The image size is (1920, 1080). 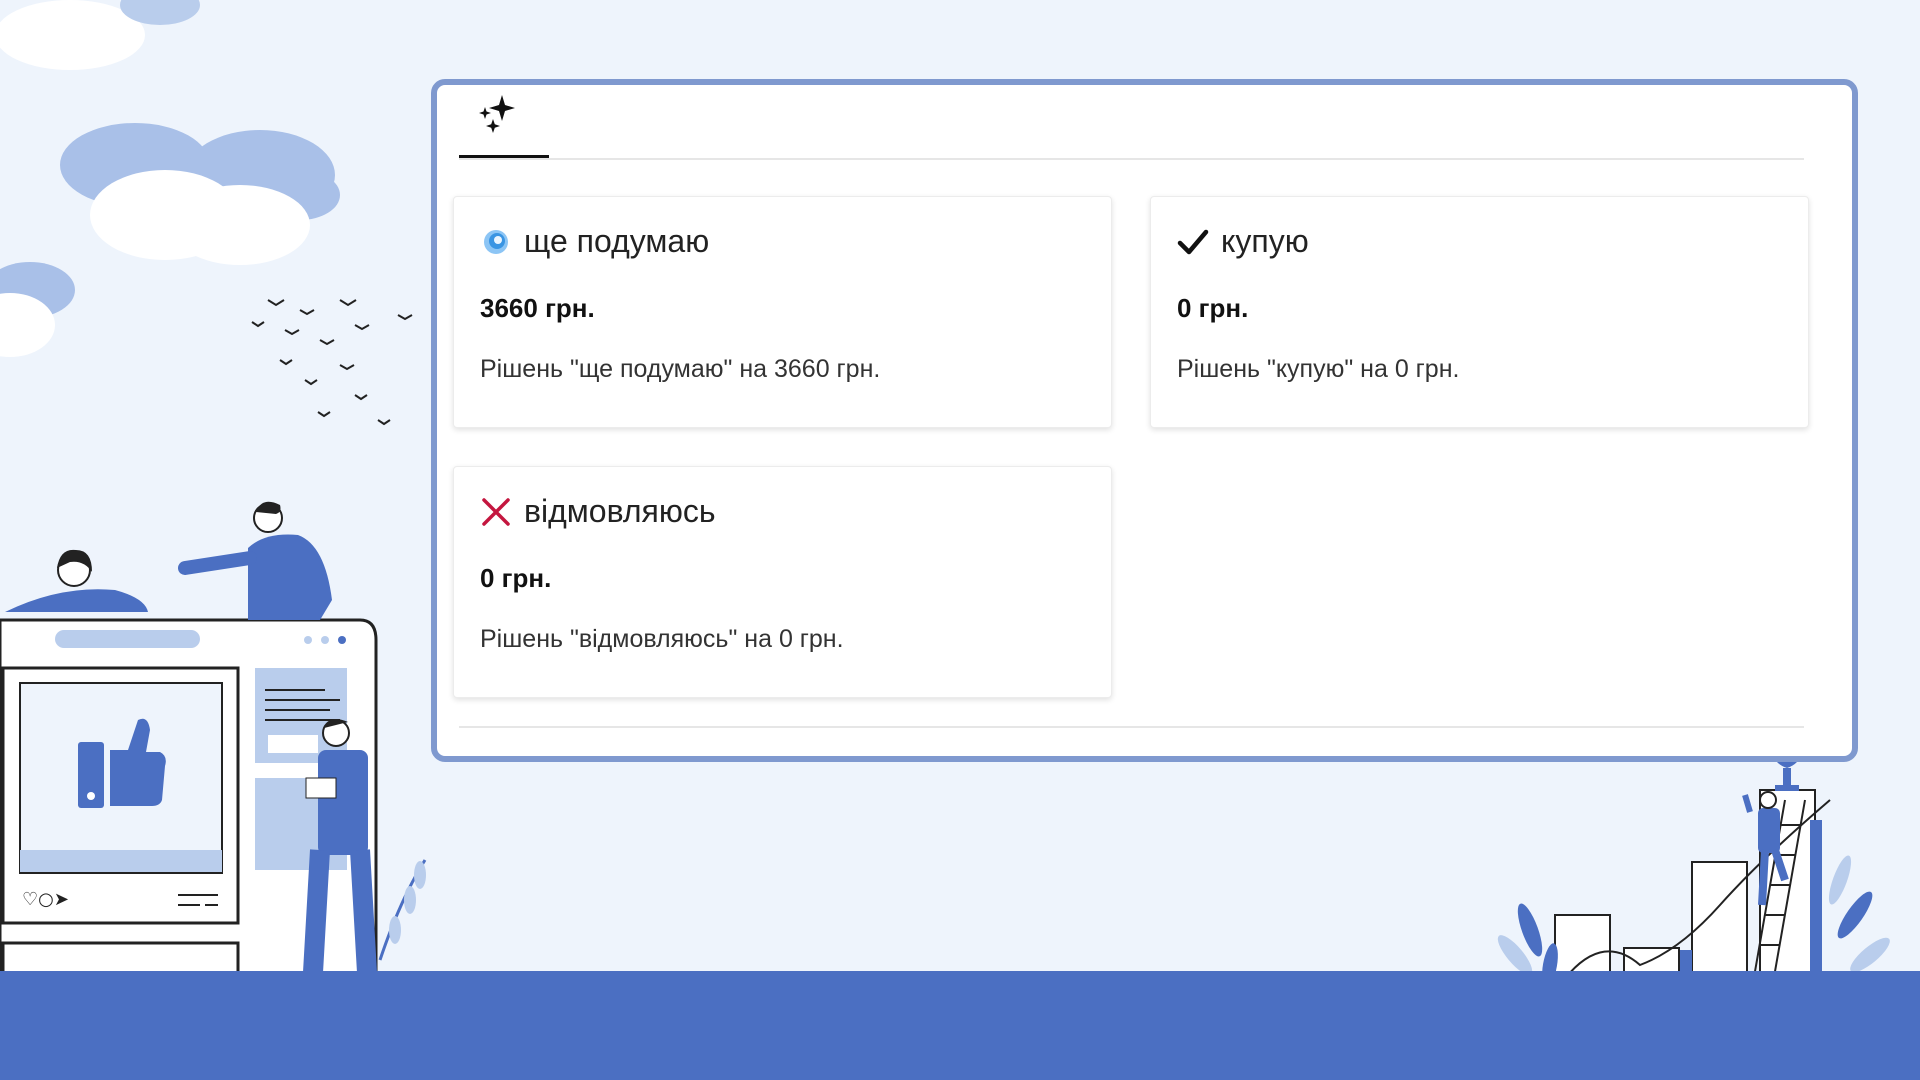 What do you see at coordinates (332, 362) in the screenshot?
I see `birds-icon` at bounding box center [332, 362].